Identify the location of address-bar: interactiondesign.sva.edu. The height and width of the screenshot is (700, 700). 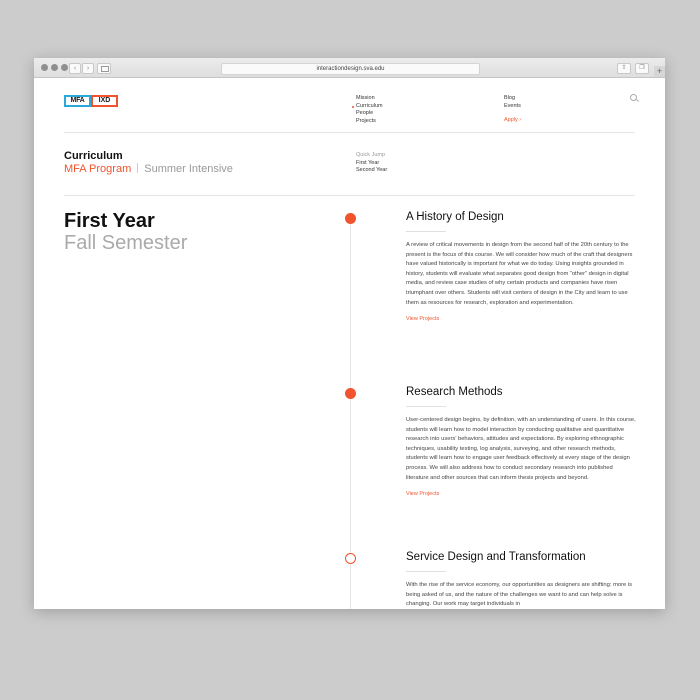
(350, 69).